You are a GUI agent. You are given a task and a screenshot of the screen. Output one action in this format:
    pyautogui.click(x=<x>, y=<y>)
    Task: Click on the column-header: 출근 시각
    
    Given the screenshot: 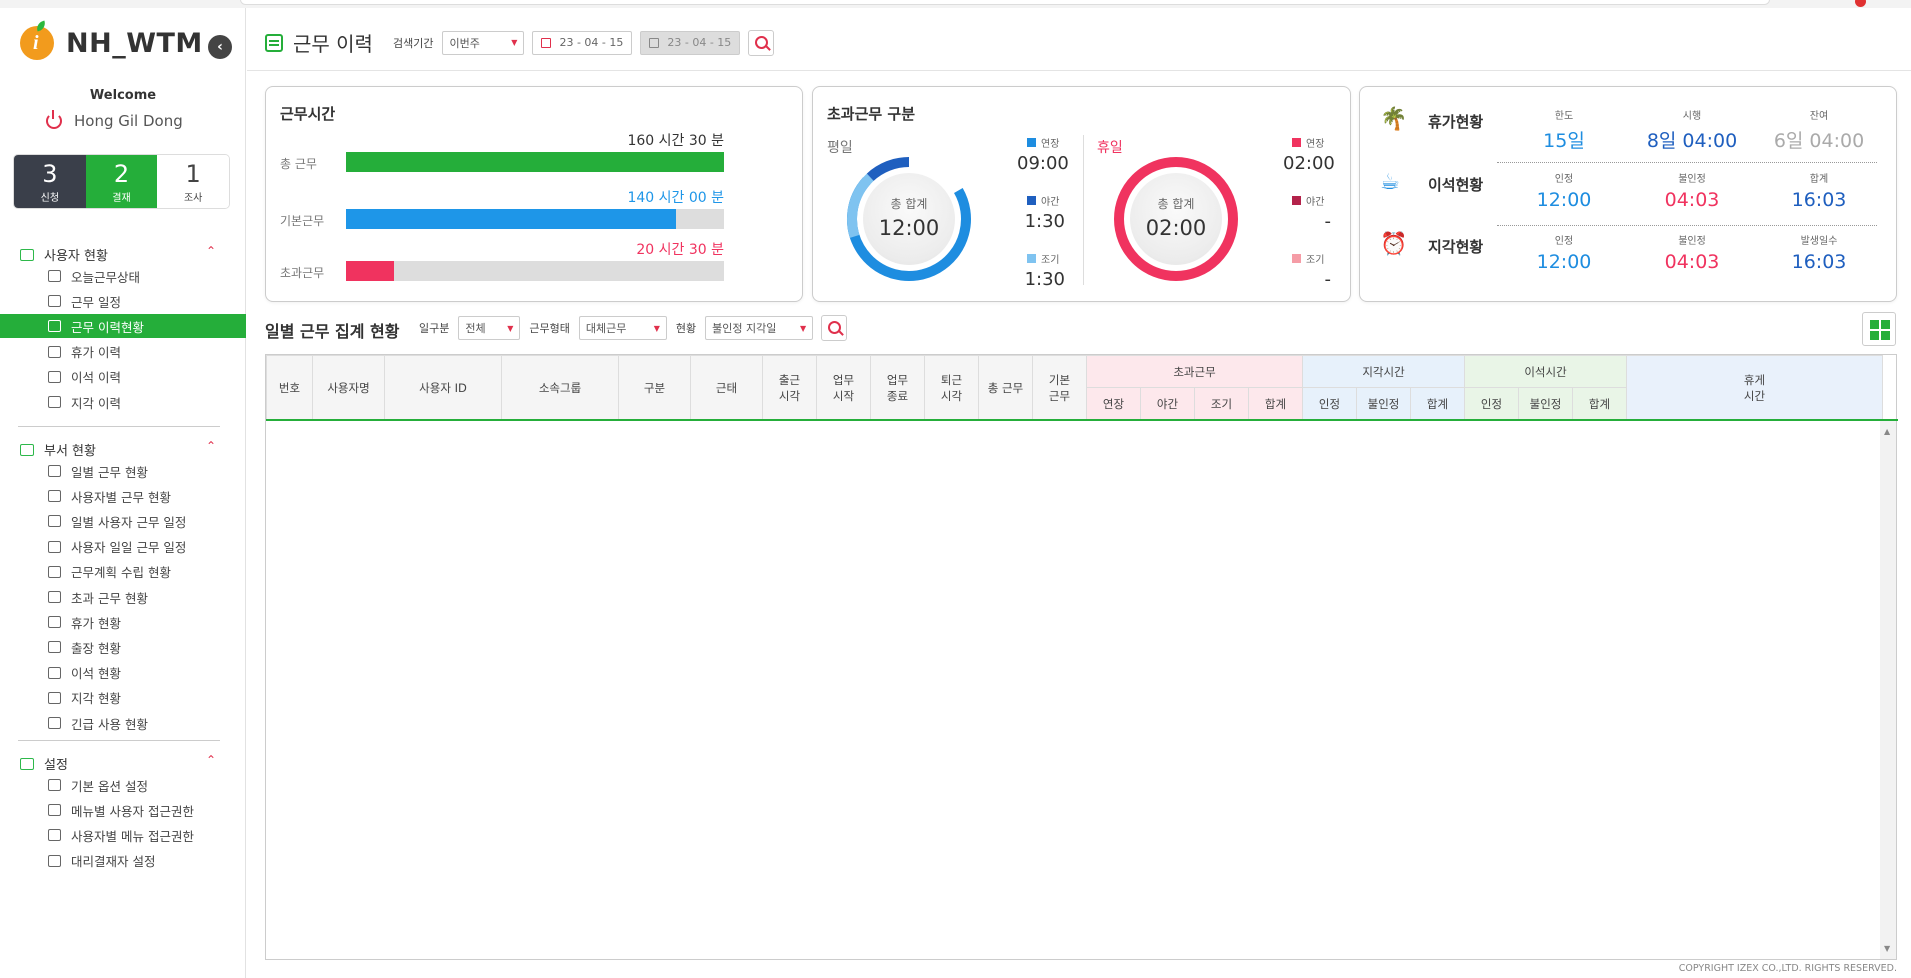 What is the action you would take?
    pyautogui.click(x=789, y=387)
    